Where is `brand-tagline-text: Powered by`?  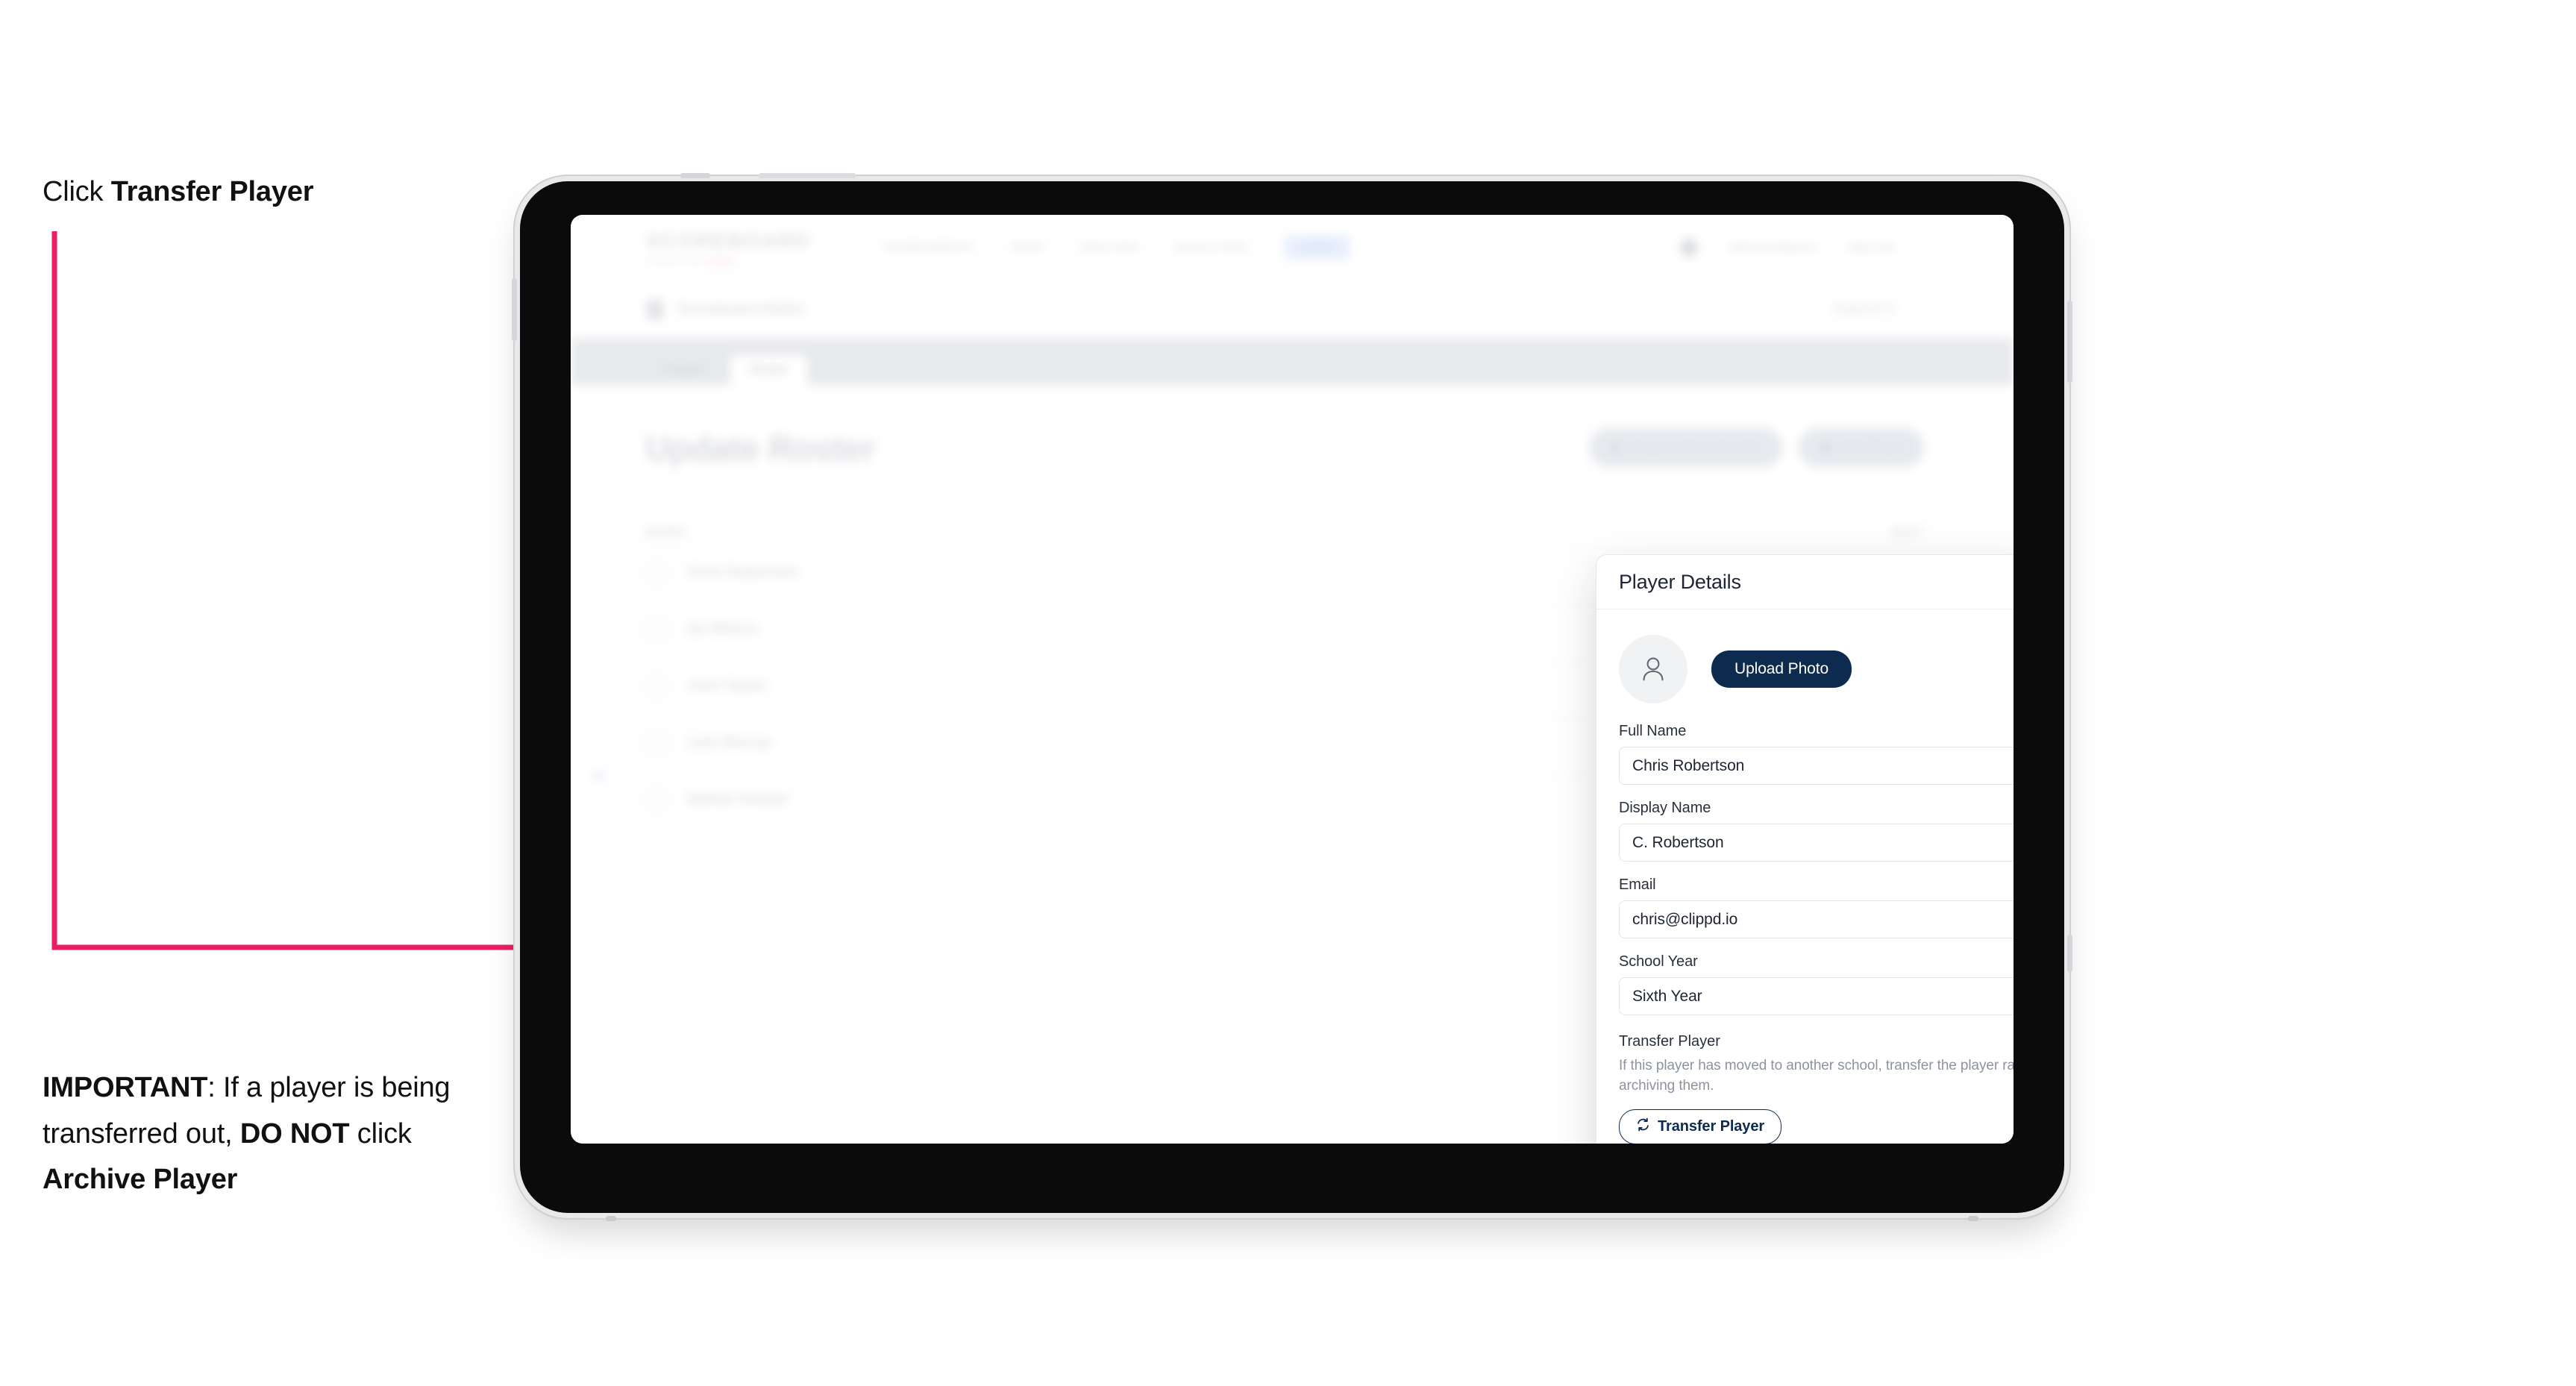 brand-tagline-text: Powered by is located at coordinates (674, 260).